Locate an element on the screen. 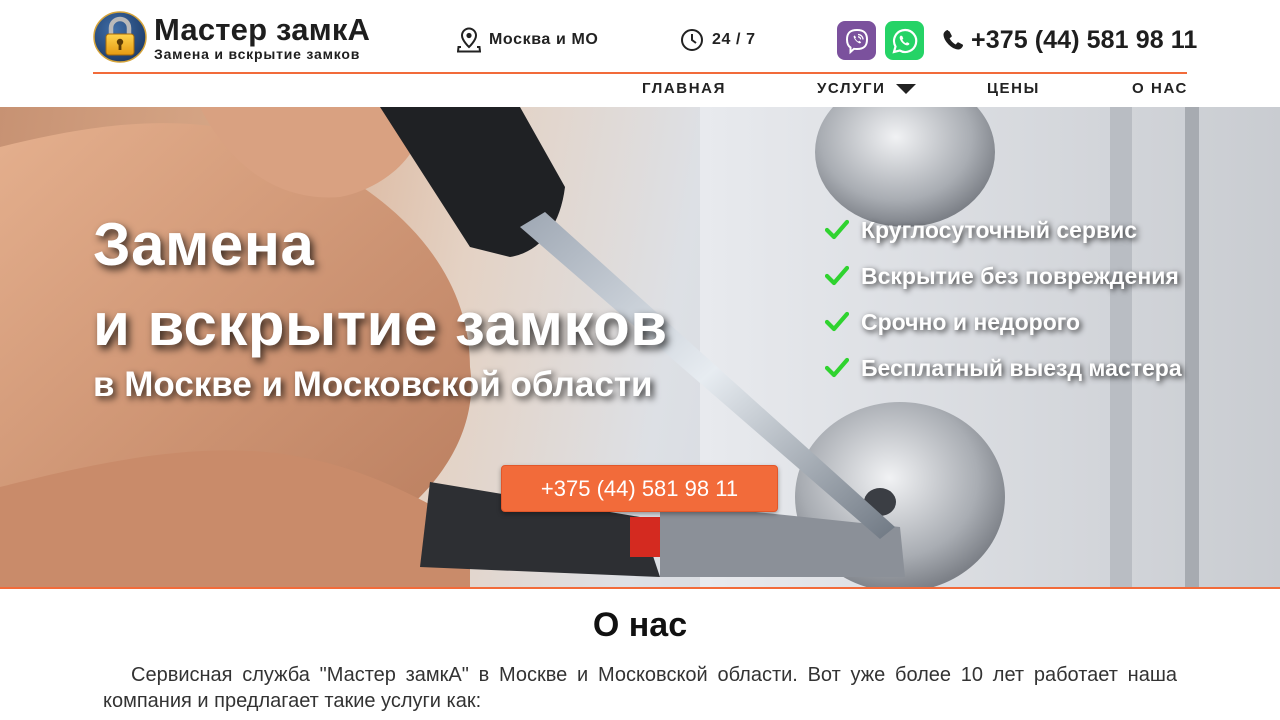 The image size is (1280, 720). feature-item: Круглосуточный сервис is located at coordinates (1003, 230).